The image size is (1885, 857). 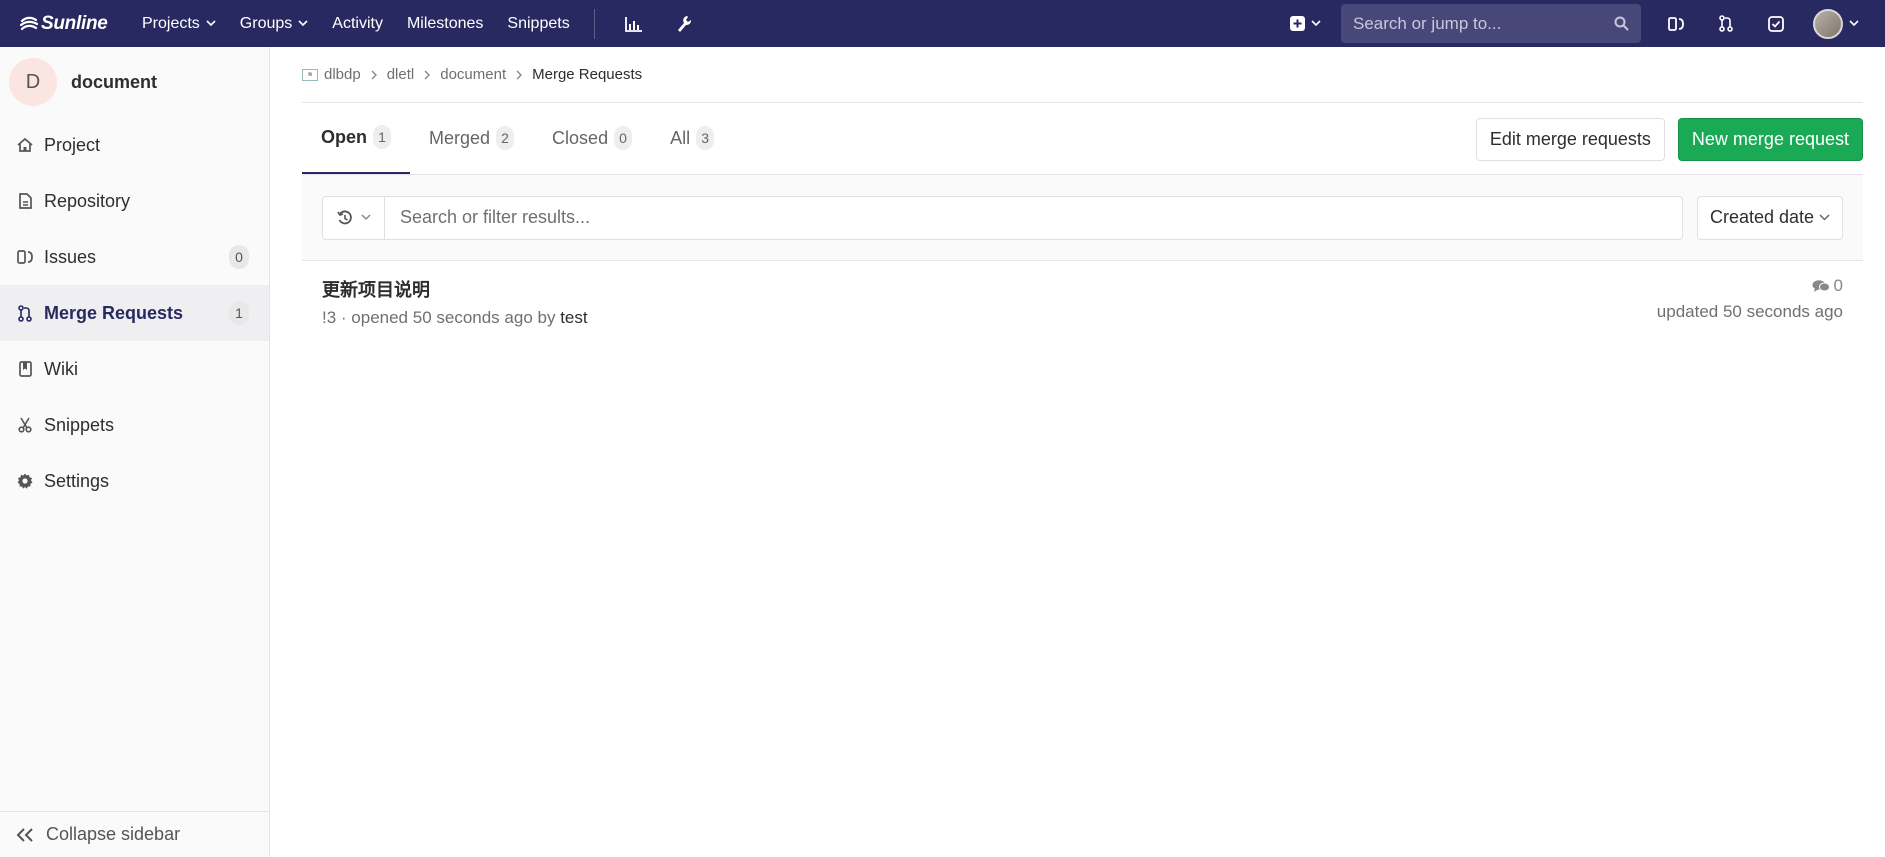 I want to click on admin-chart-icon, so click(x=634, y=23).